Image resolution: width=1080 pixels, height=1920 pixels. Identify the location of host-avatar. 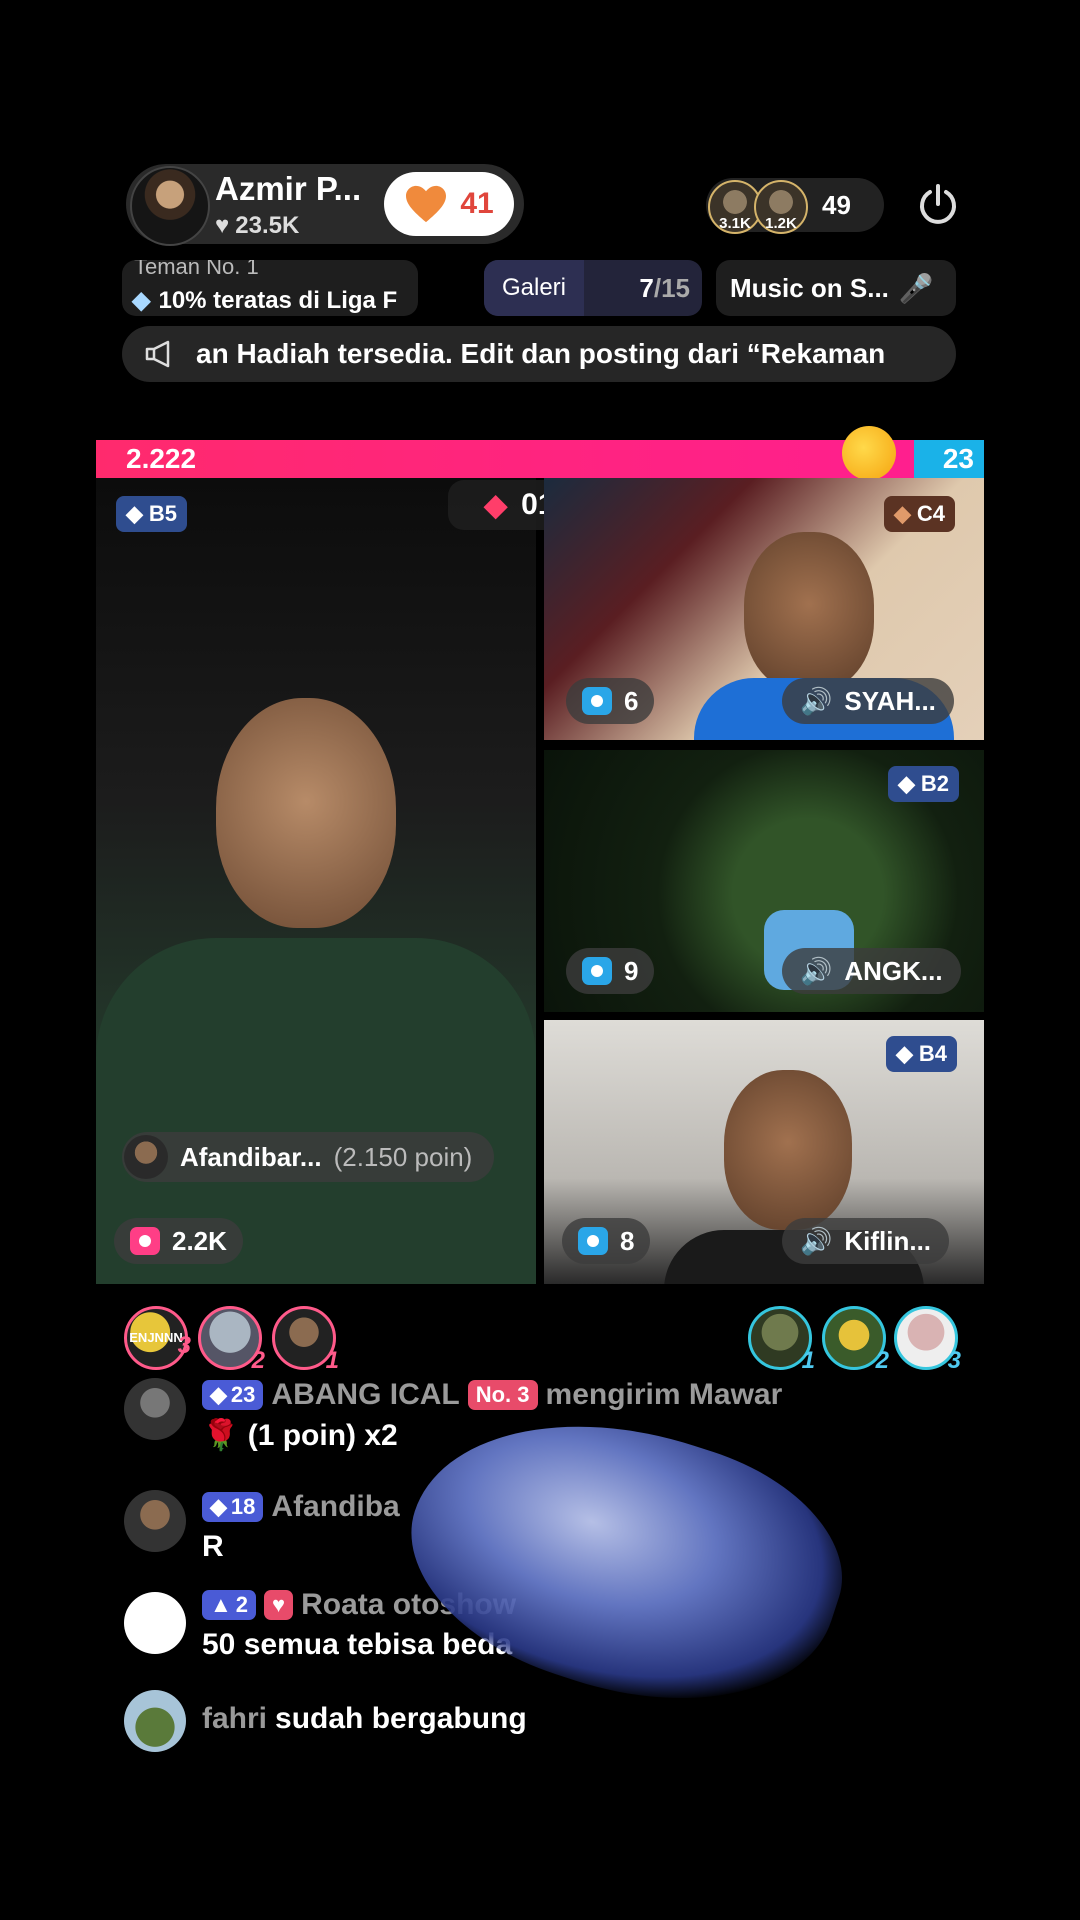
(170, 206).